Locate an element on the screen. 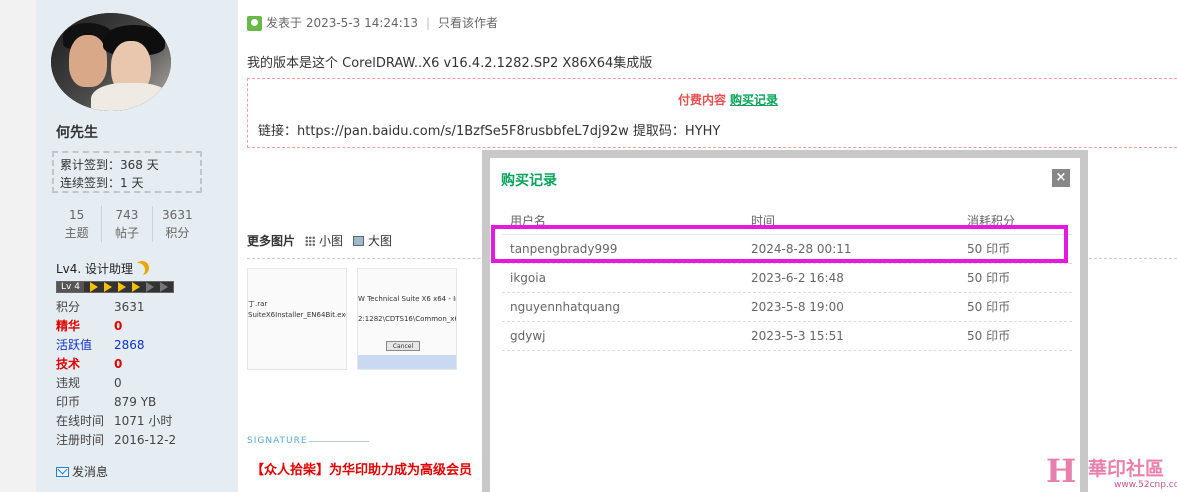  watermark-logo: H 華印社區 www.52cnp.com is located at coordinates (1111, 471).